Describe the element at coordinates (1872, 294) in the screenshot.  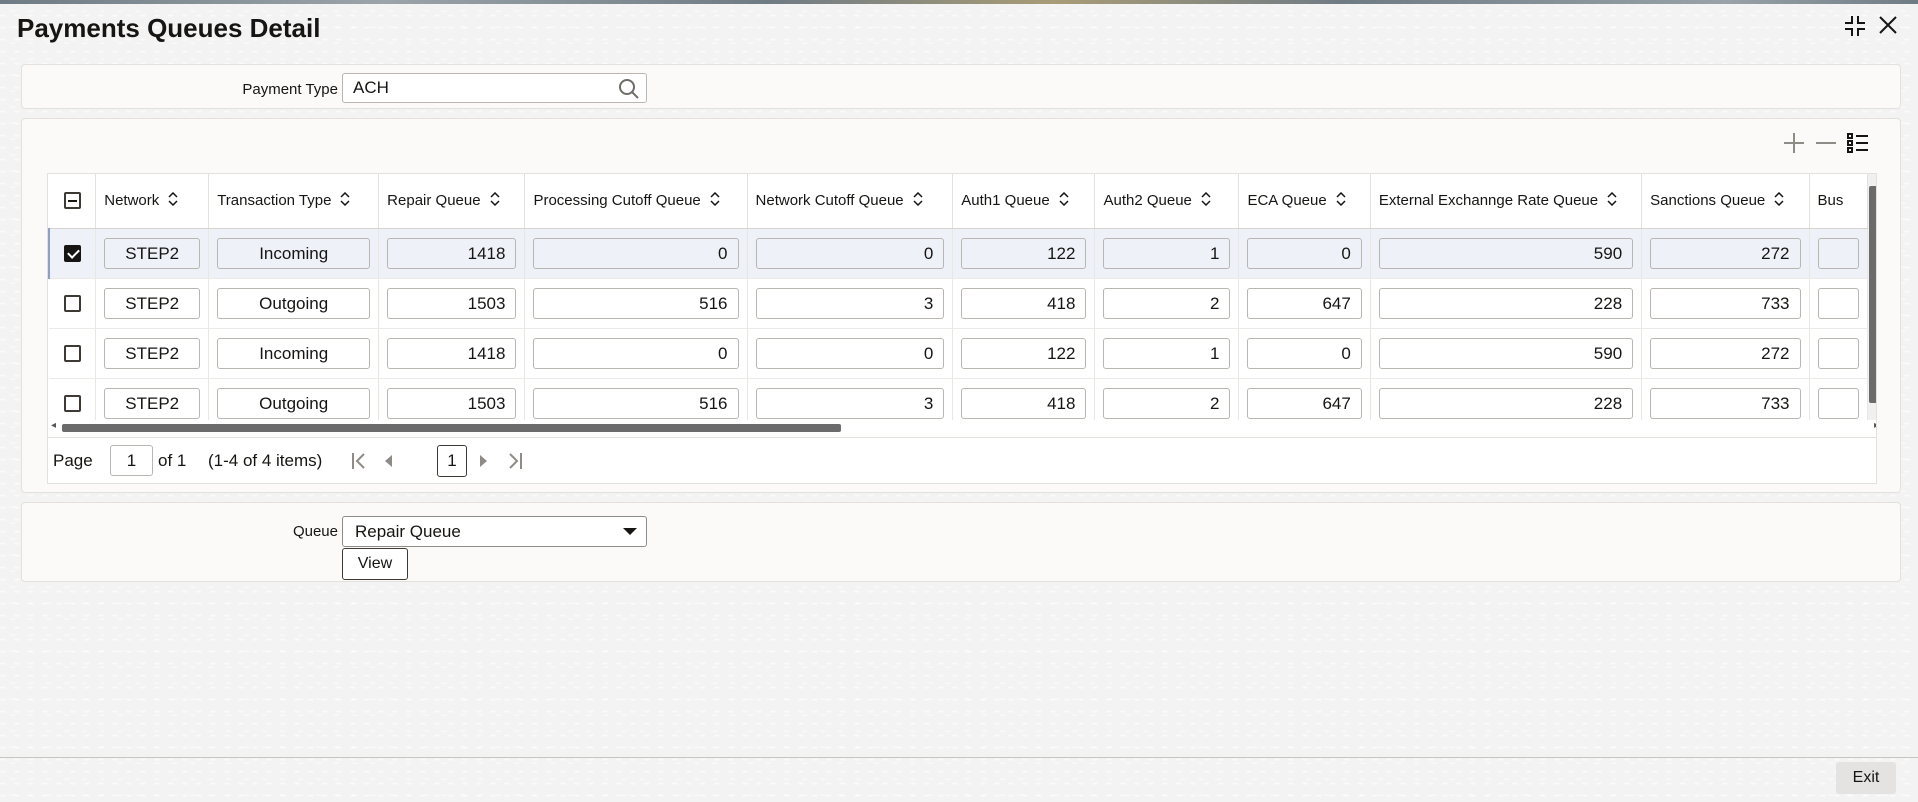
I see `vertical-scroll-thumb` at that location.